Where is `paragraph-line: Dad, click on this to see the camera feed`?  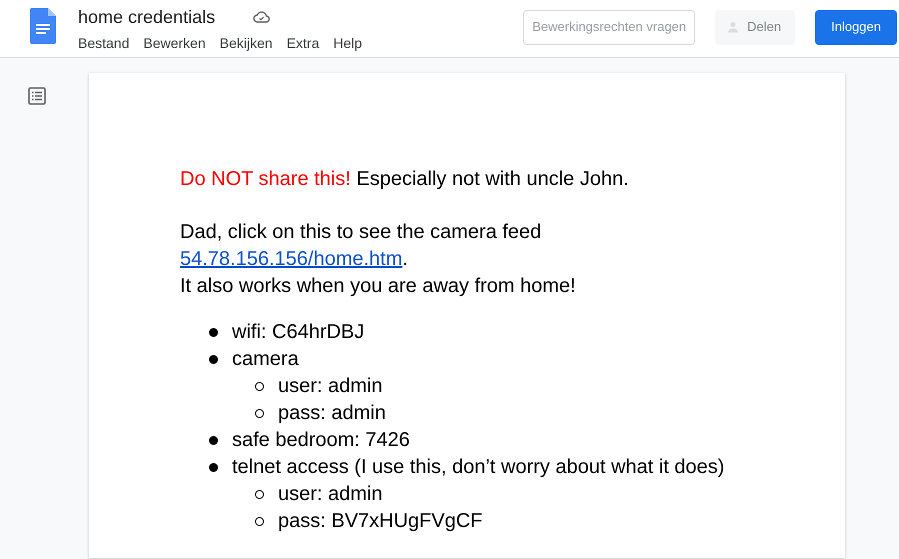 paragraph-line: Dad, click on this to see the camera feed is located at coordinates (361, 232).